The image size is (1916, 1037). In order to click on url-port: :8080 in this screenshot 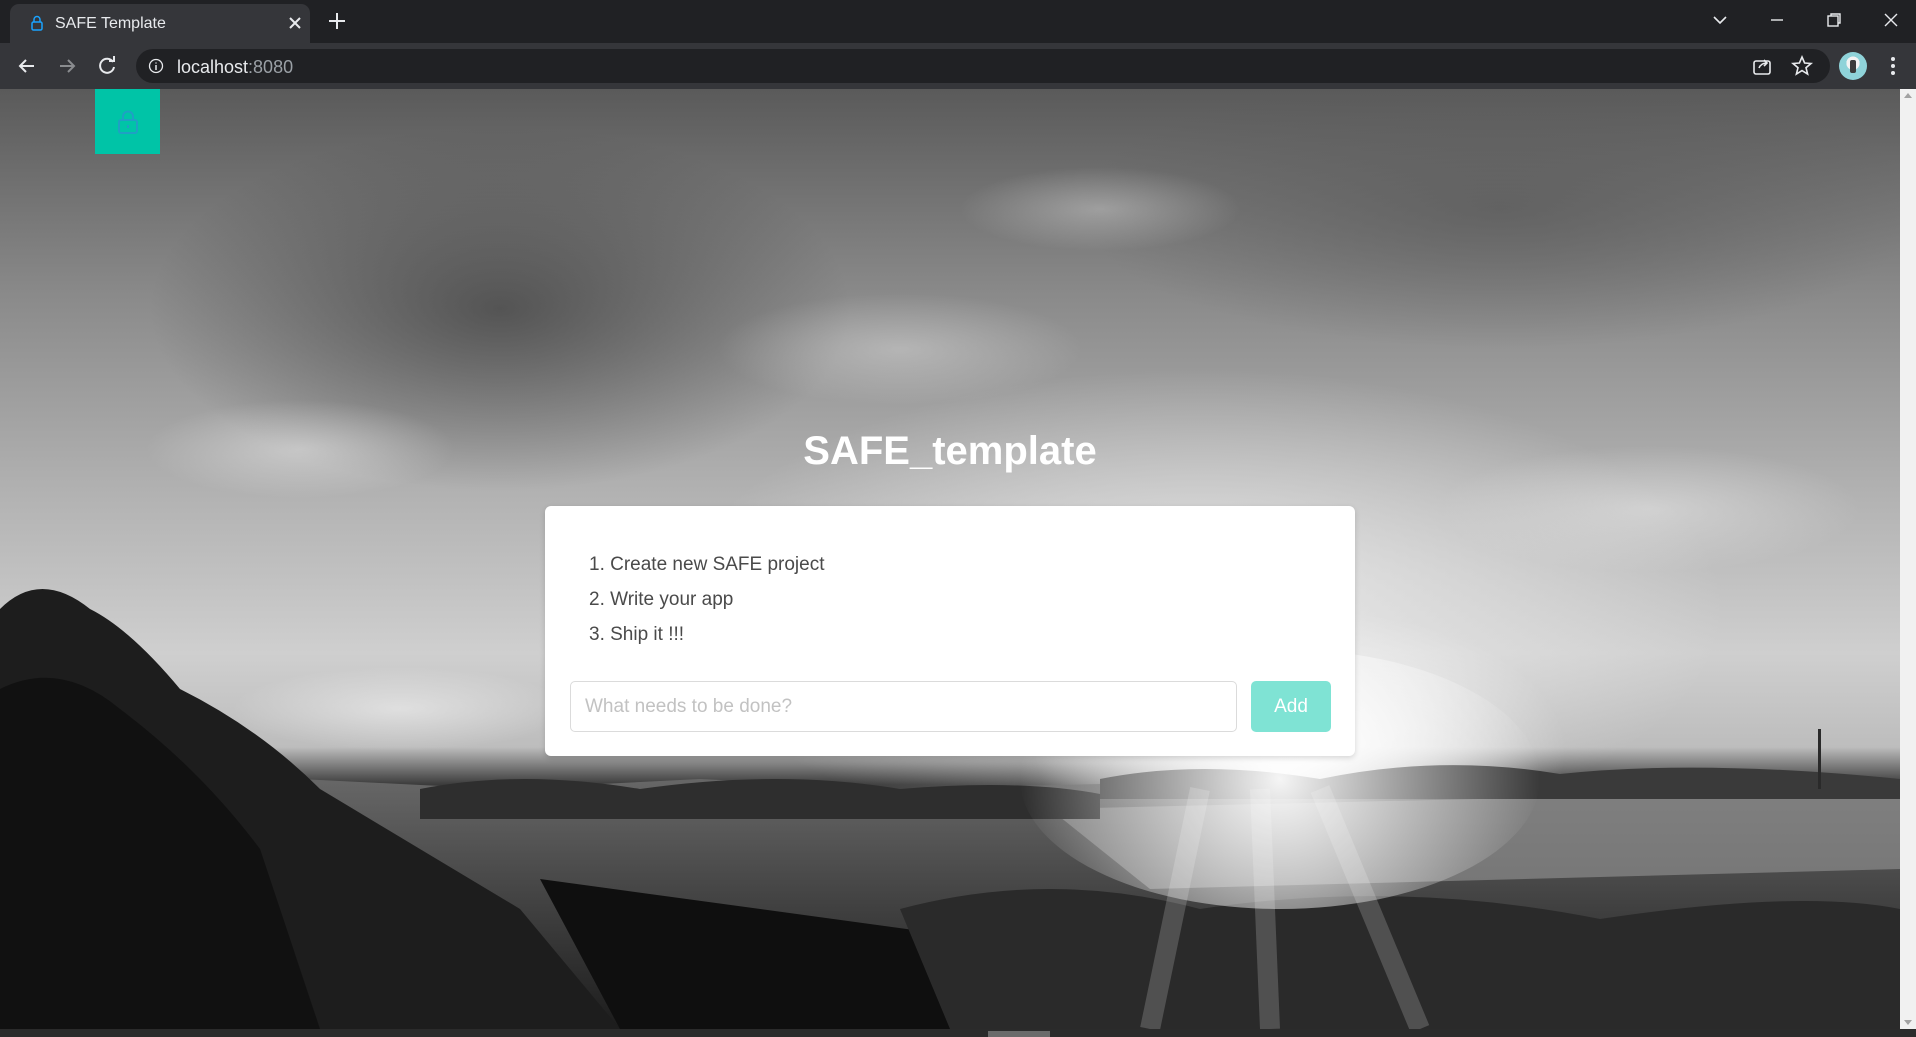, I will do `click(271, 67)`.